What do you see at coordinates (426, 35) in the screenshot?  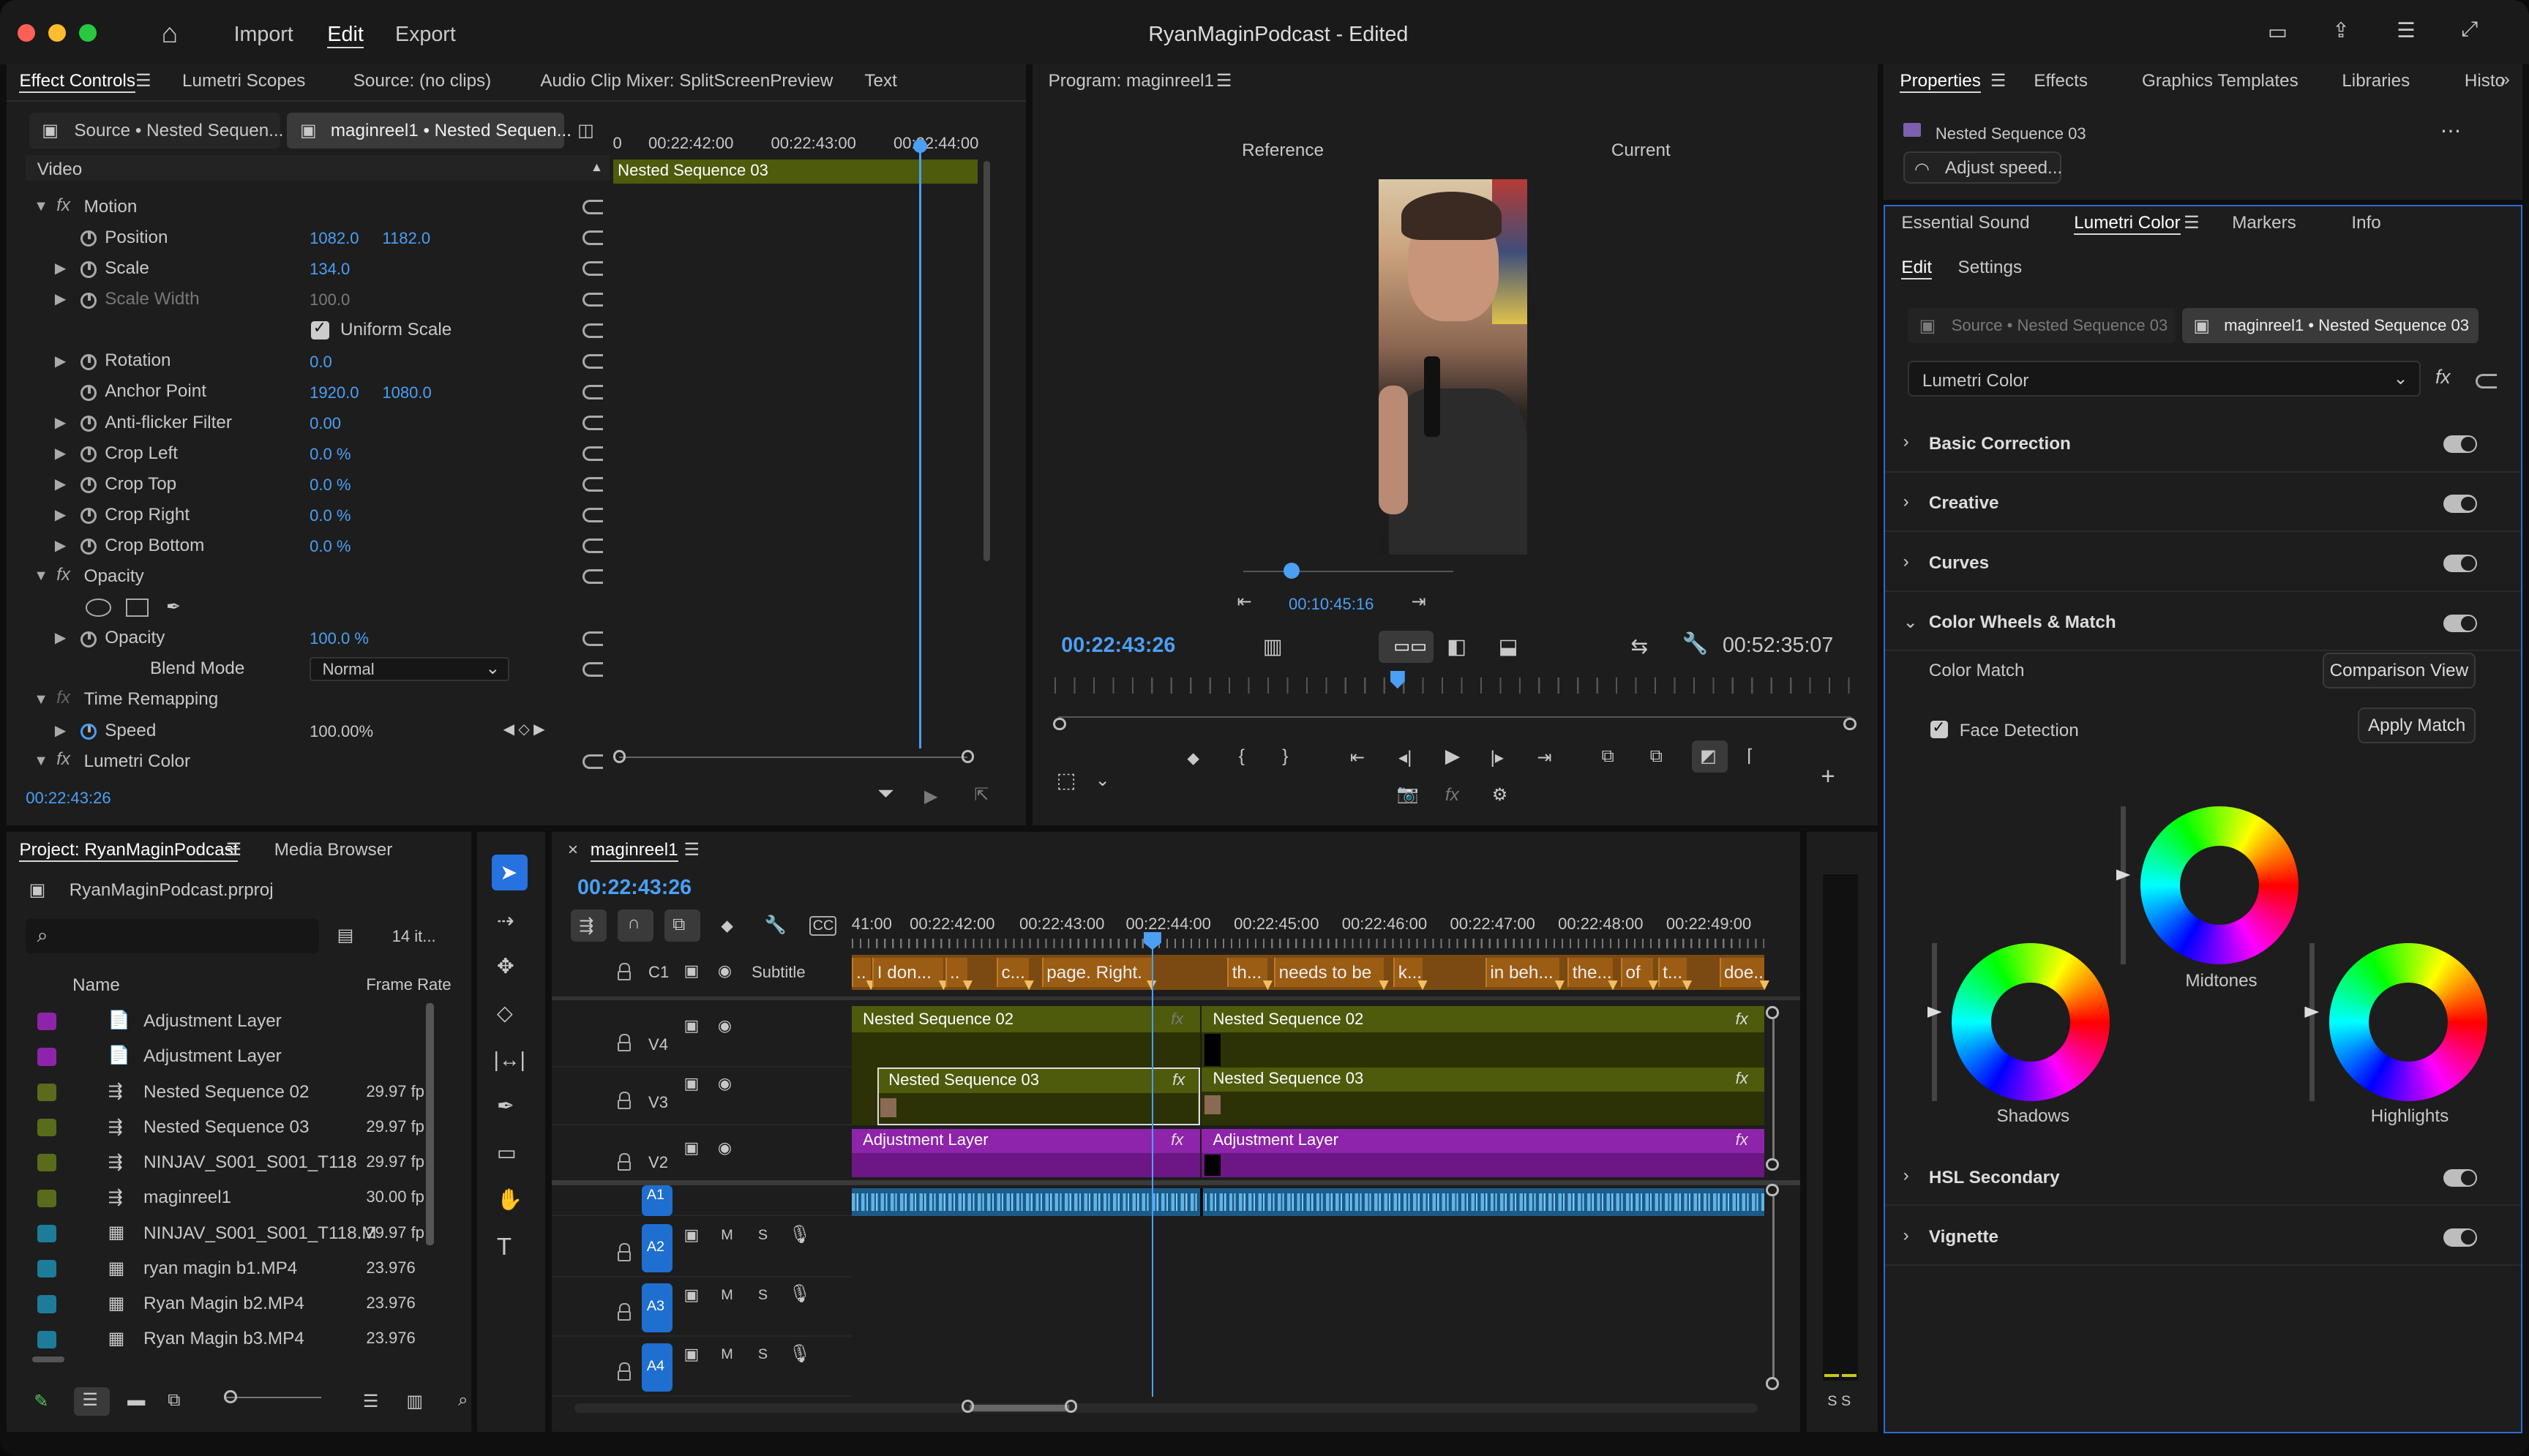 I see `menu-export: Export` at bounding box center [426, 35].